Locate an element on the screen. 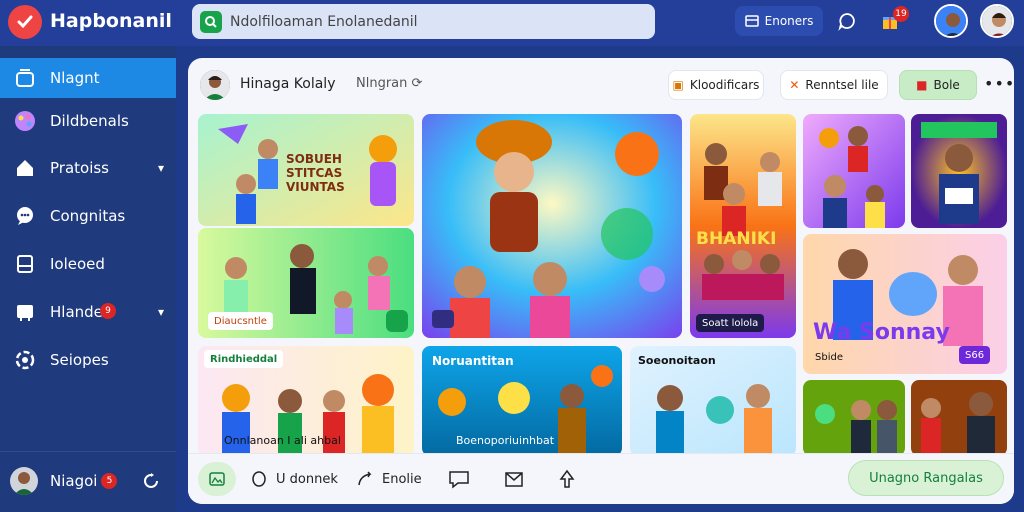 The width and height of the screenshot is (1024, 512). media-tile: Diaucsntle is located at coordinates (306, 283).